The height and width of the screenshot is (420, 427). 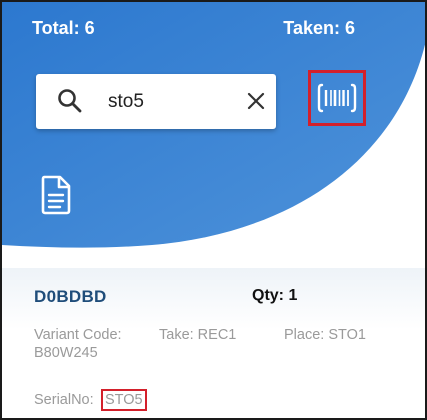 I want to click on barcode-scan-icon, so click(x=337, y=98).